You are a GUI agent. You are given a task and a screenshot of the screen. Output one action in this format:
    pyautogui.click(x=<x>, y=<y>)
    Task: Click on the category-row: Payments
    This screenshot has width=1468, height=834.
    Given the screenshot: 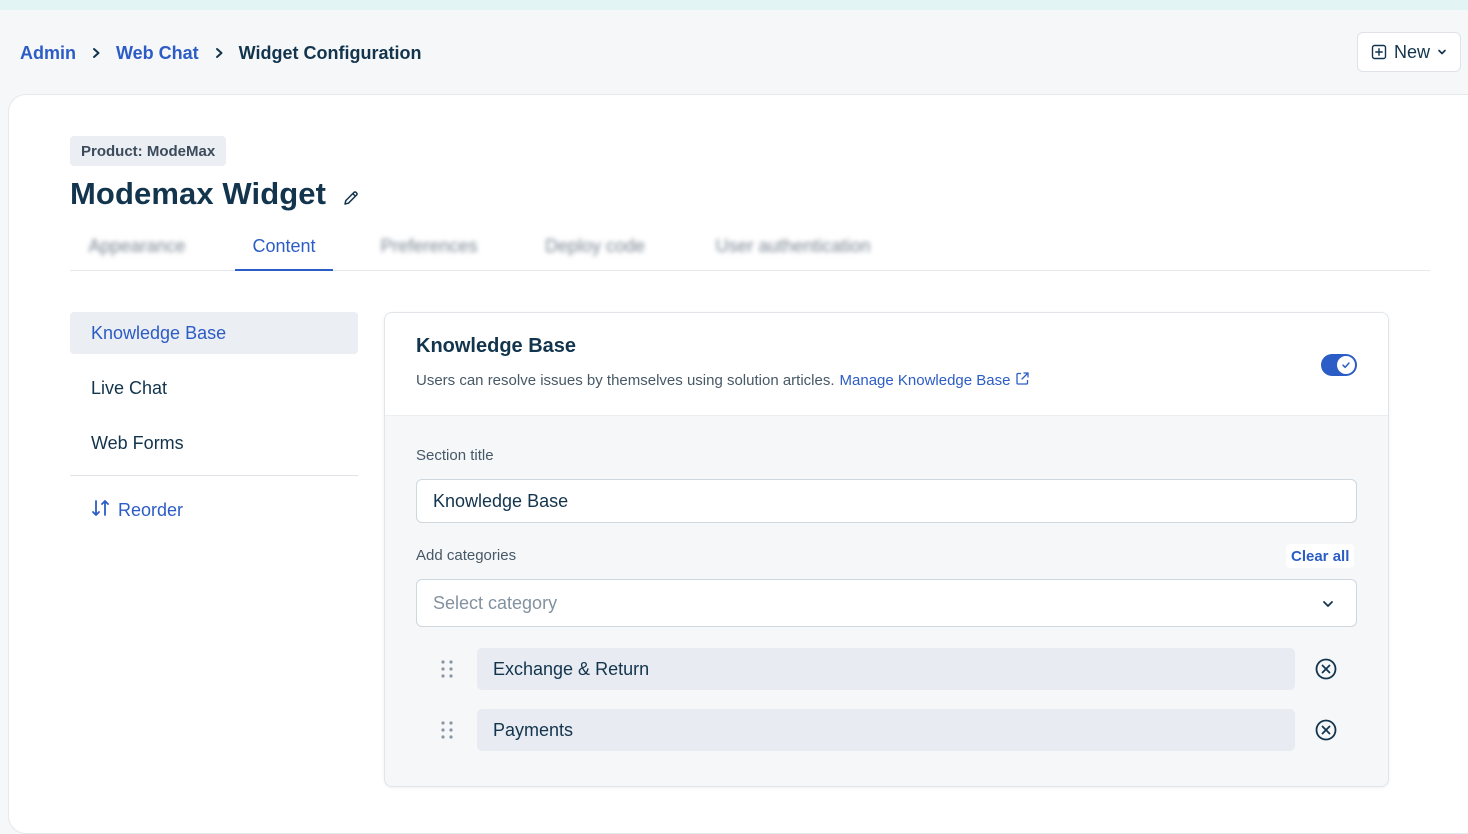 What is the action you would take?
    pyautogui.click(x=887, y=730)
    